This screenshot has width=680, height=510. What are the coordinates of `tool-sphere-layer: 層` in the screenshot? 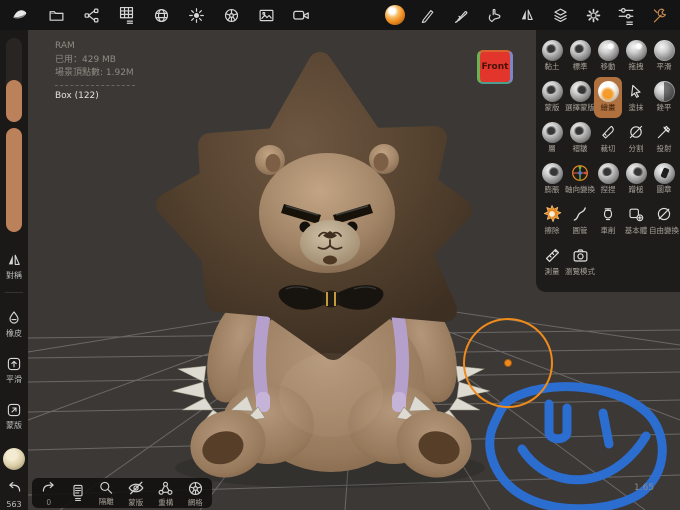 It's located at (552, 138).